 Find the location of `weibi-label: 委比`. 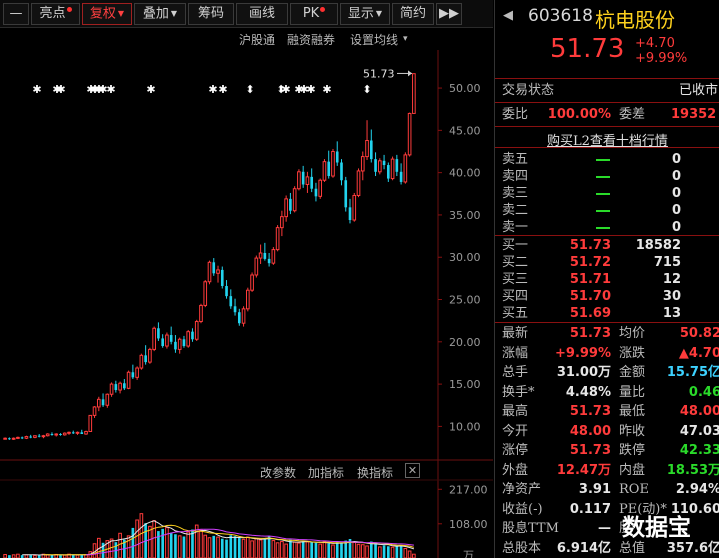

weibi-label: 委比 is located at coordinates (515, 114).